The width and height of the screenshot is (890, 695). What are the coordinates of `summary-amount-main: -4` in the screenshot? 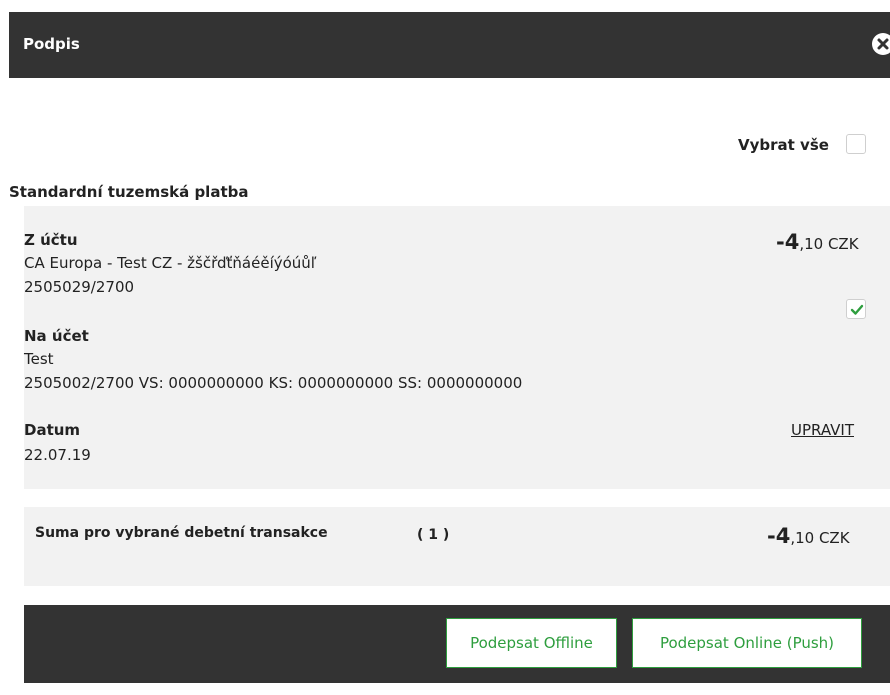 It's located at (779, 536).